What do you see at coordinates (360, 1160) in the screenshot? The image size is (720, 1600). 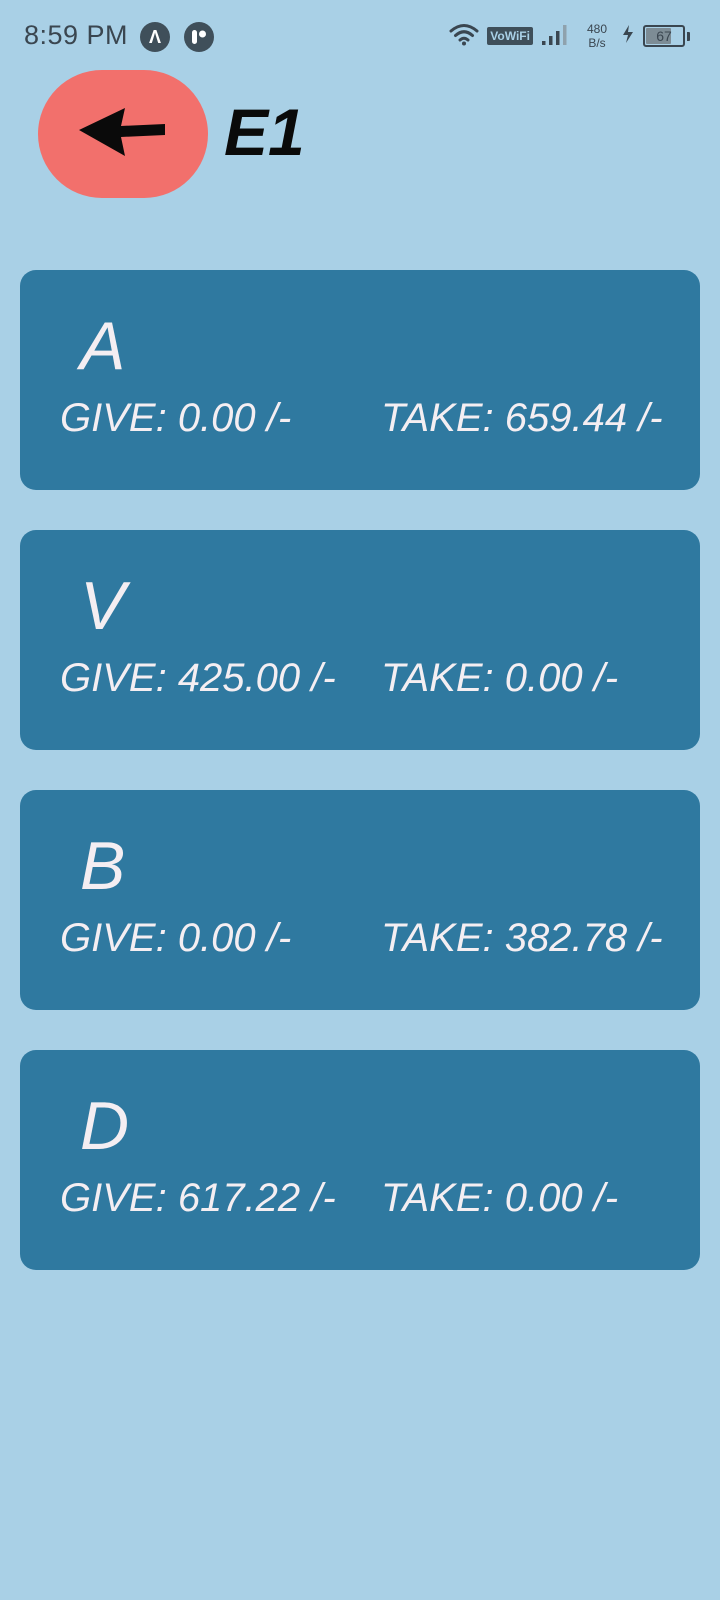 I see `person-card: D GIVE: 617.22 /- TAKE: 0.00 /-` at bounding box center [360, 1160].